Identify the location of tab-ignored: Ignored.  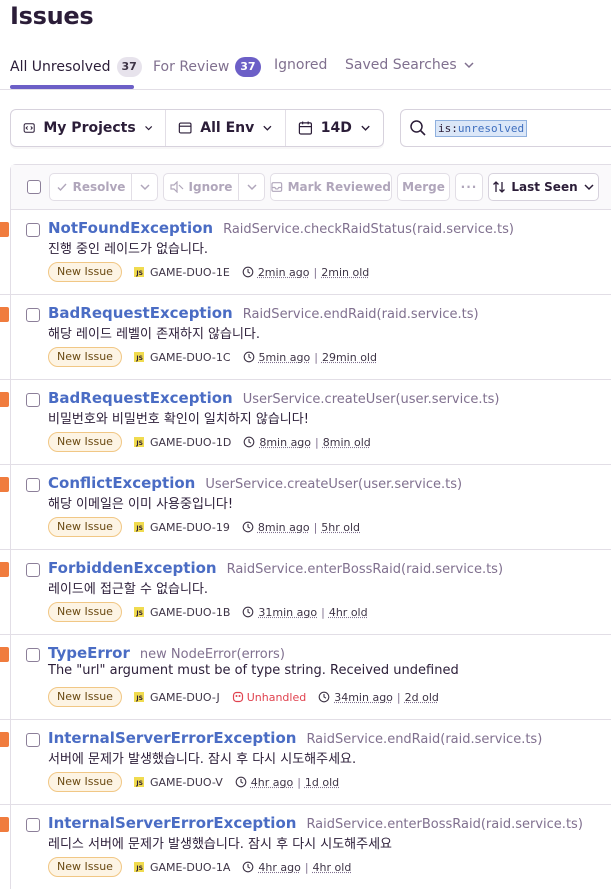
(300, 65).